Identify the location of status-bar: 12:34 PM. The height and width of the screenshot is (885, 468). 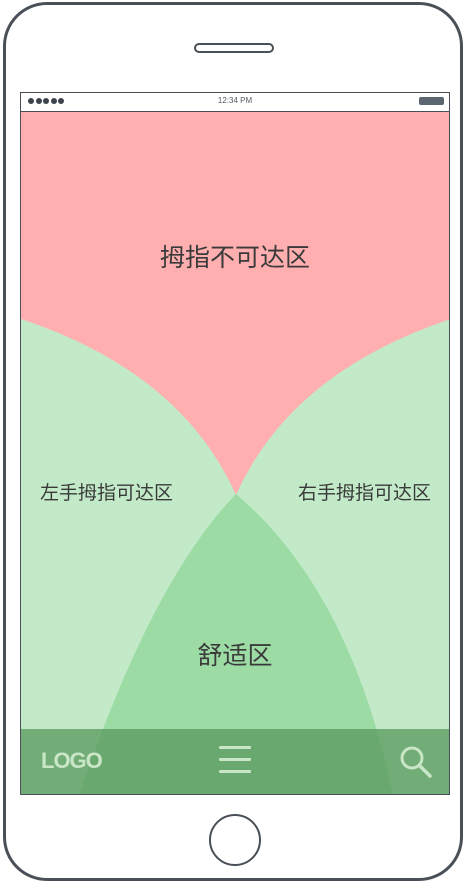
(235, 102).